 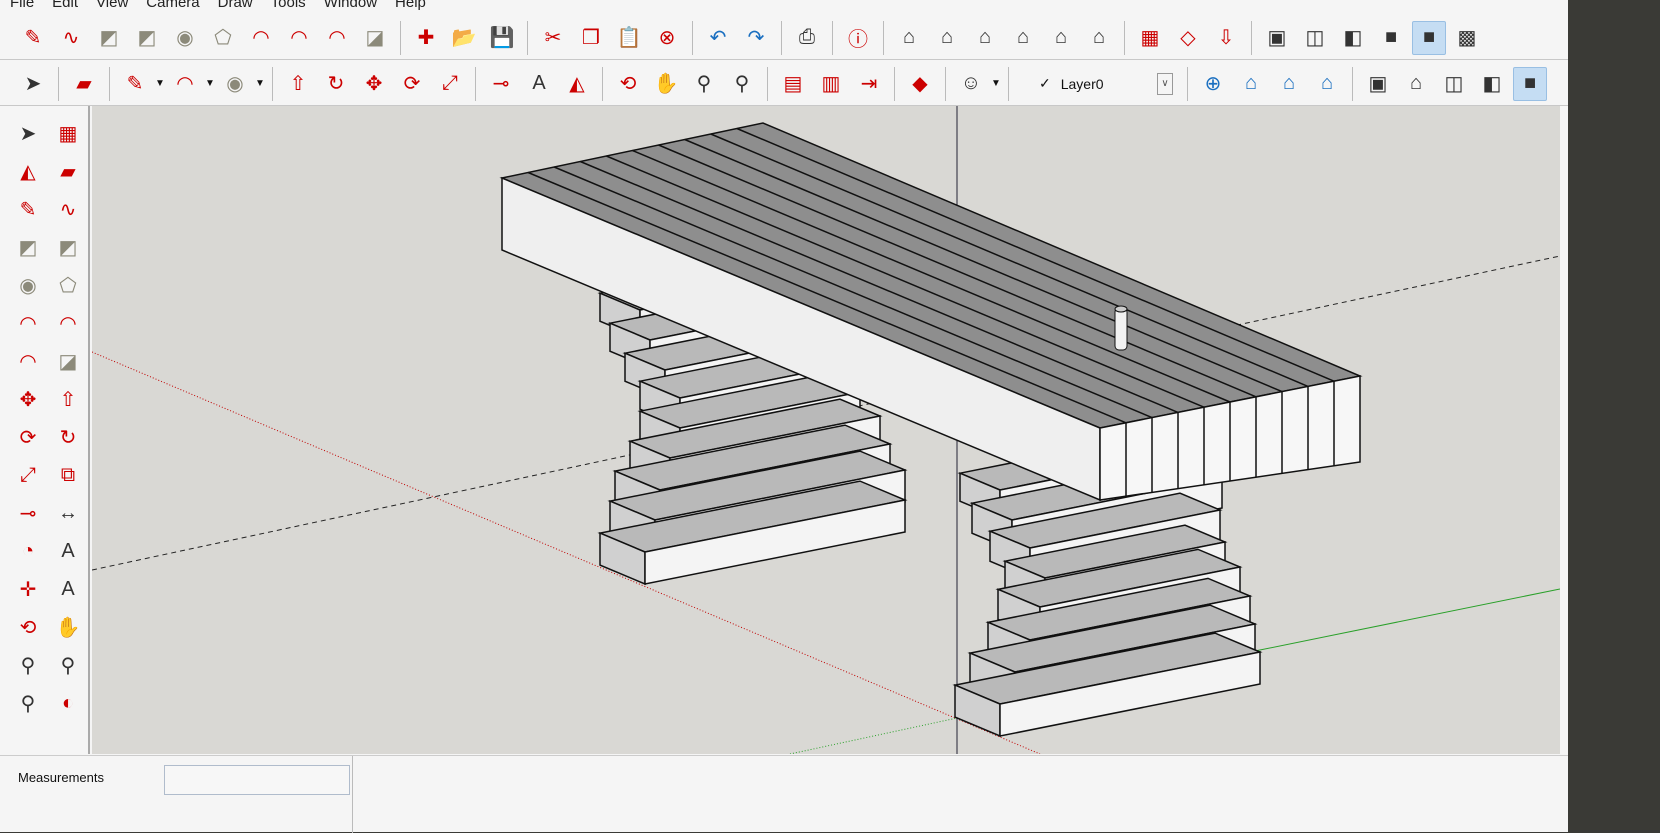 I want to click on menu-edit: Edit, so click(x=64, y=7).